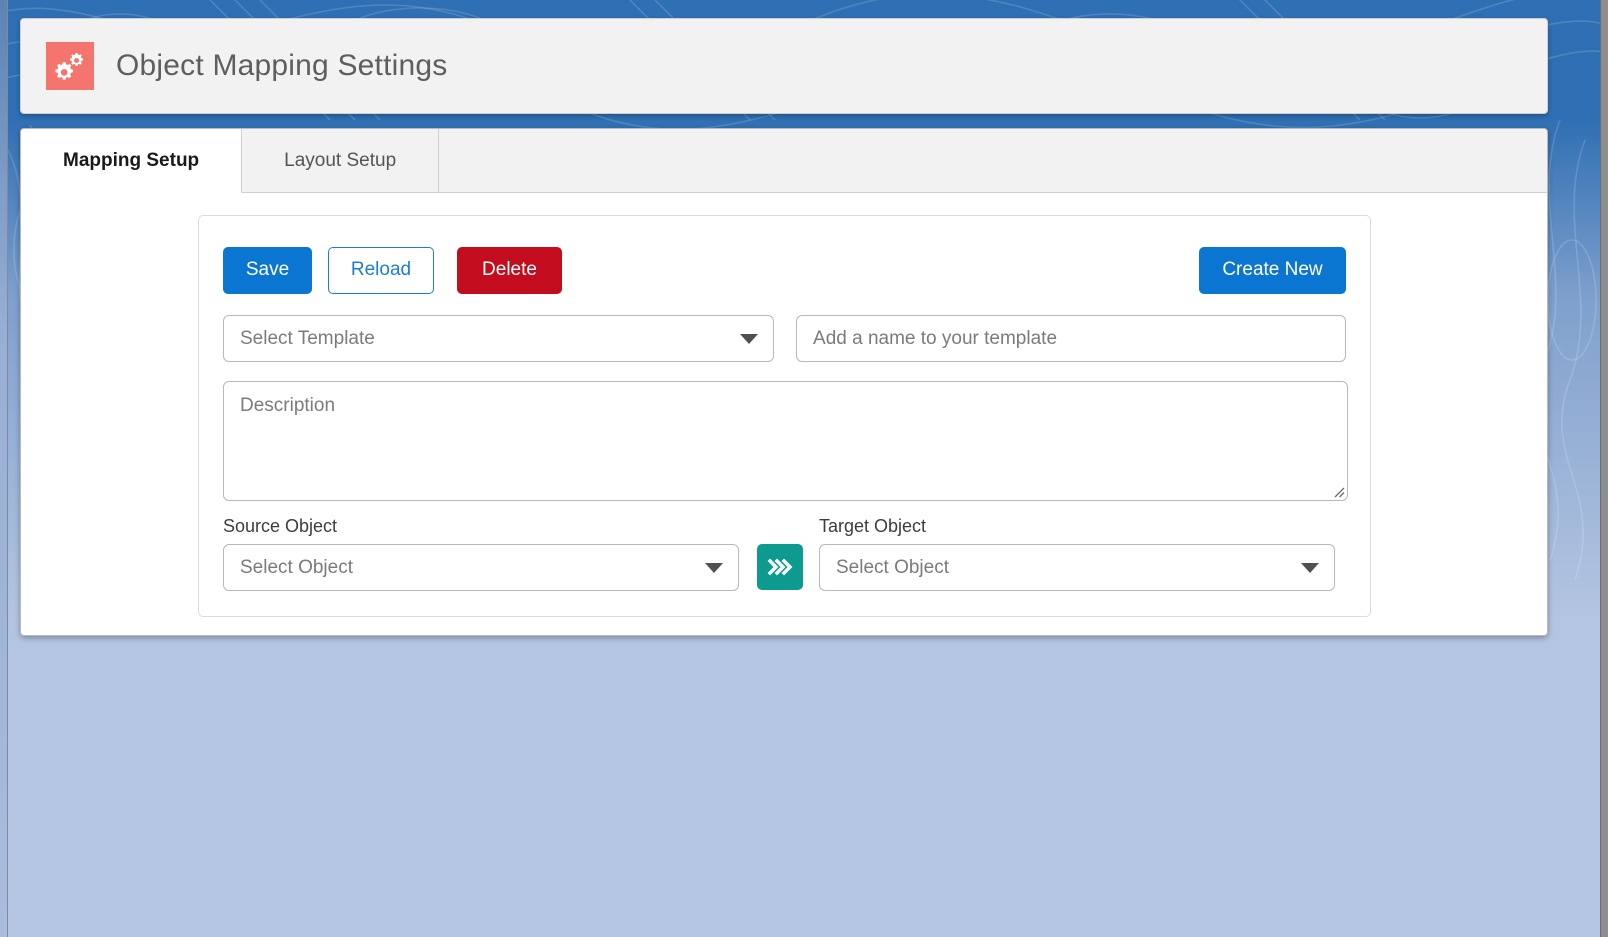 This screenshot has width=1608, height=937. I want to click on gears-icon, so click(70, 66).